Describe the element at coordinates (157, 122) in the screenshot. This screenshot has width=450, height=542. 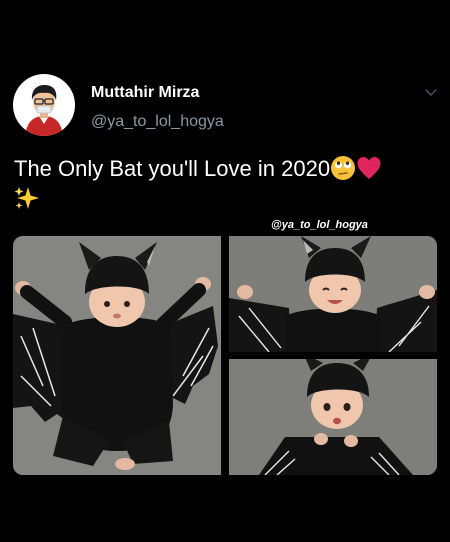
I see `author-handle: @ya_to_lol_hogya` at that location.